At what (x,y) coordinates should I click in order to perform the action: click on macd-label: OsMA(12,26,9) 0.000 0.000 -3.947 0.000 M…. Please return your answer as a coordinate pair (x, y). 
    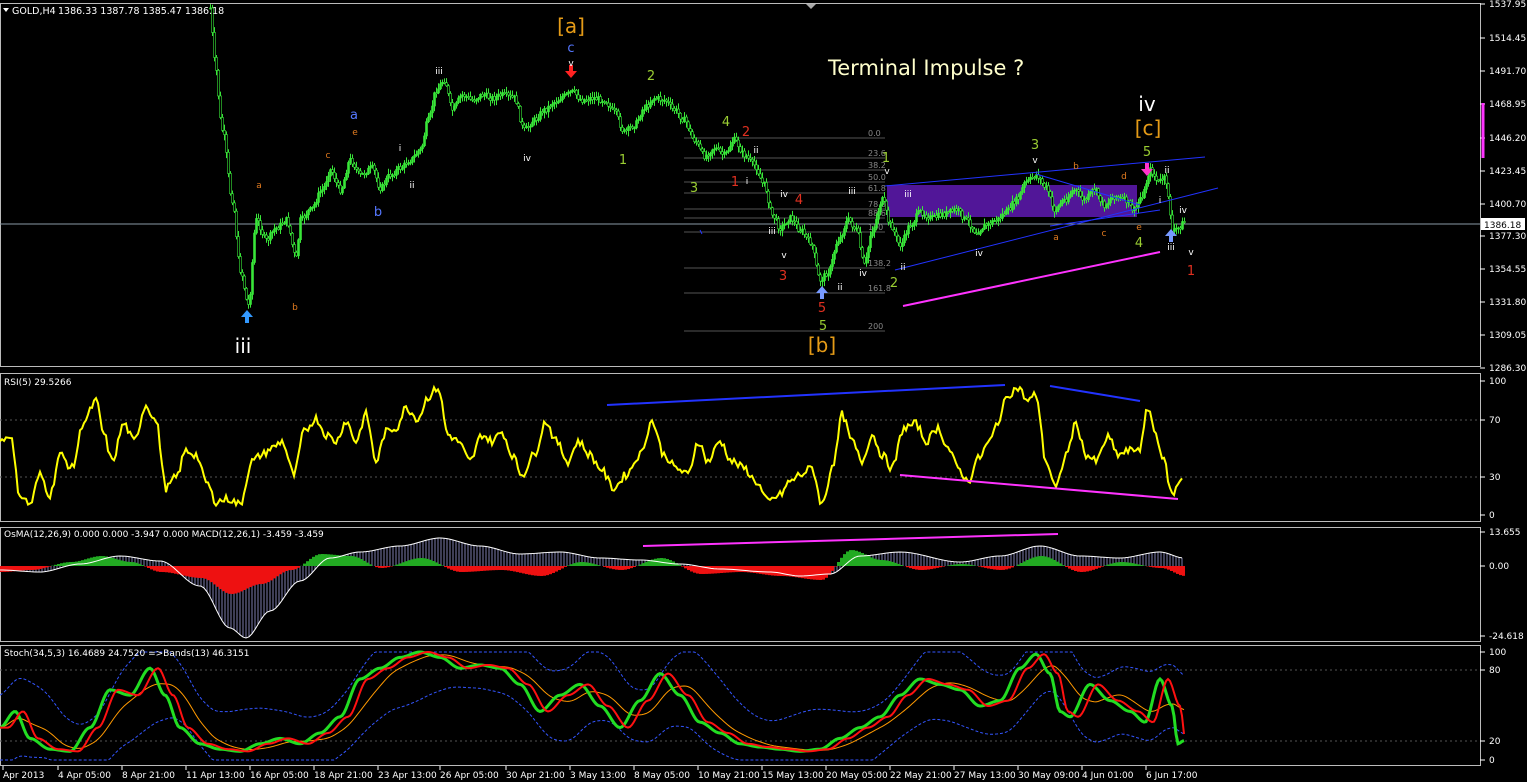
    Looking at the image, I should click on (164, 535).